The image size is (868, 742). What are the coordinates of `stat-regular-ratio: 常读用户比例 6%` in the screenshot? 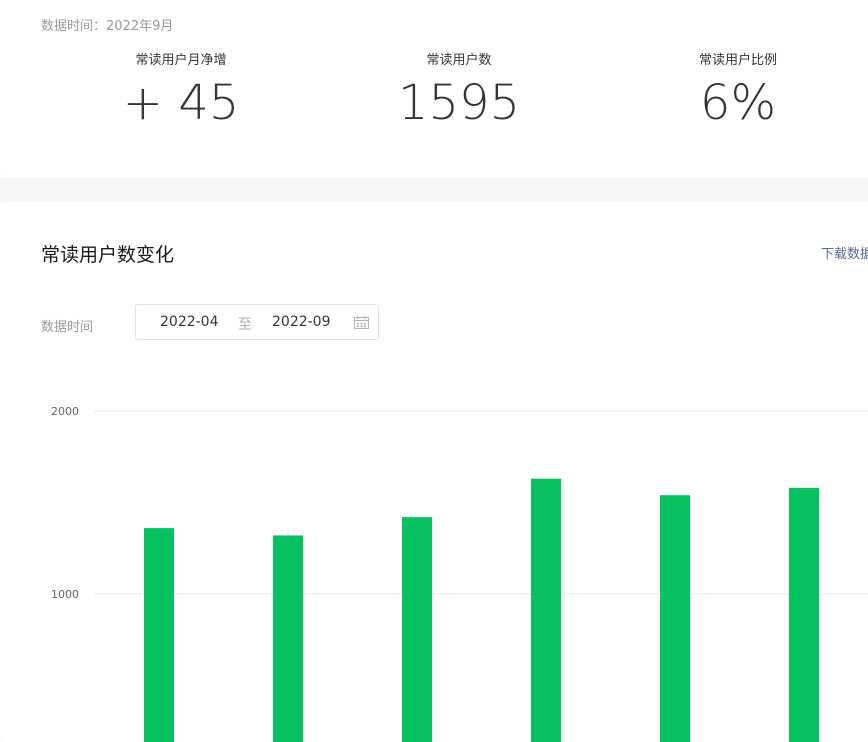 It's located at (738, 91).